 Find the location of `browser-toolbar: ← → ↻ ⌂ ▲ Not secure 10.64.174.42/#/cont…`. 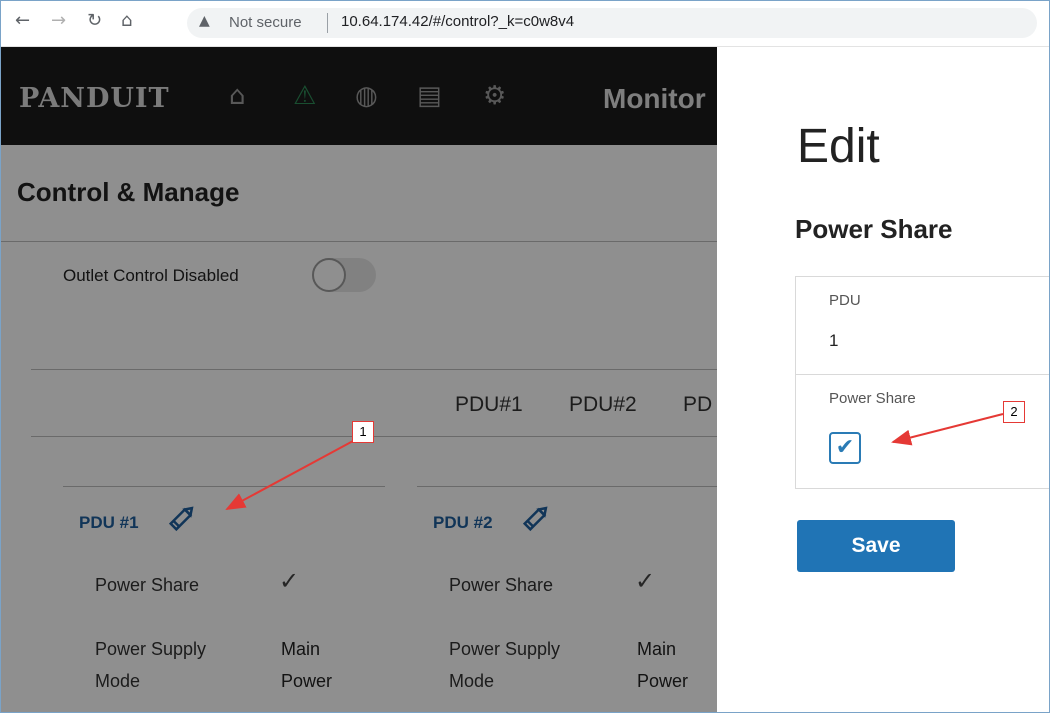

browser-toolbar: ← → ↻ ⌂ ▲ Not secure 10.64.174.42/#/cont… is located at coordinates (525, 24).